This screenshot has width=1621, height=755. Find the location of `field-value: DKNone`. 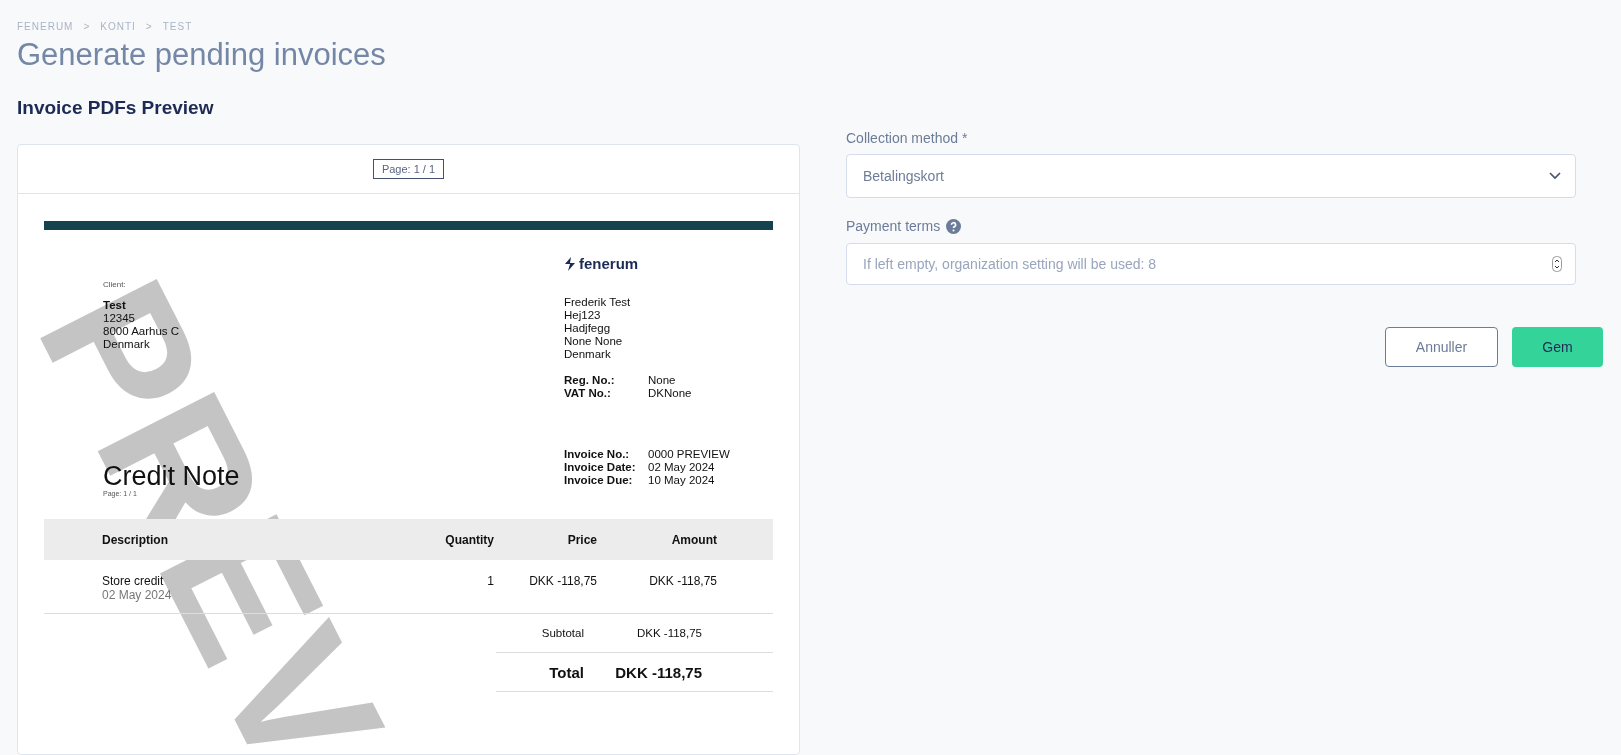

field-value: DKNone is located at coordinates (670, 393).